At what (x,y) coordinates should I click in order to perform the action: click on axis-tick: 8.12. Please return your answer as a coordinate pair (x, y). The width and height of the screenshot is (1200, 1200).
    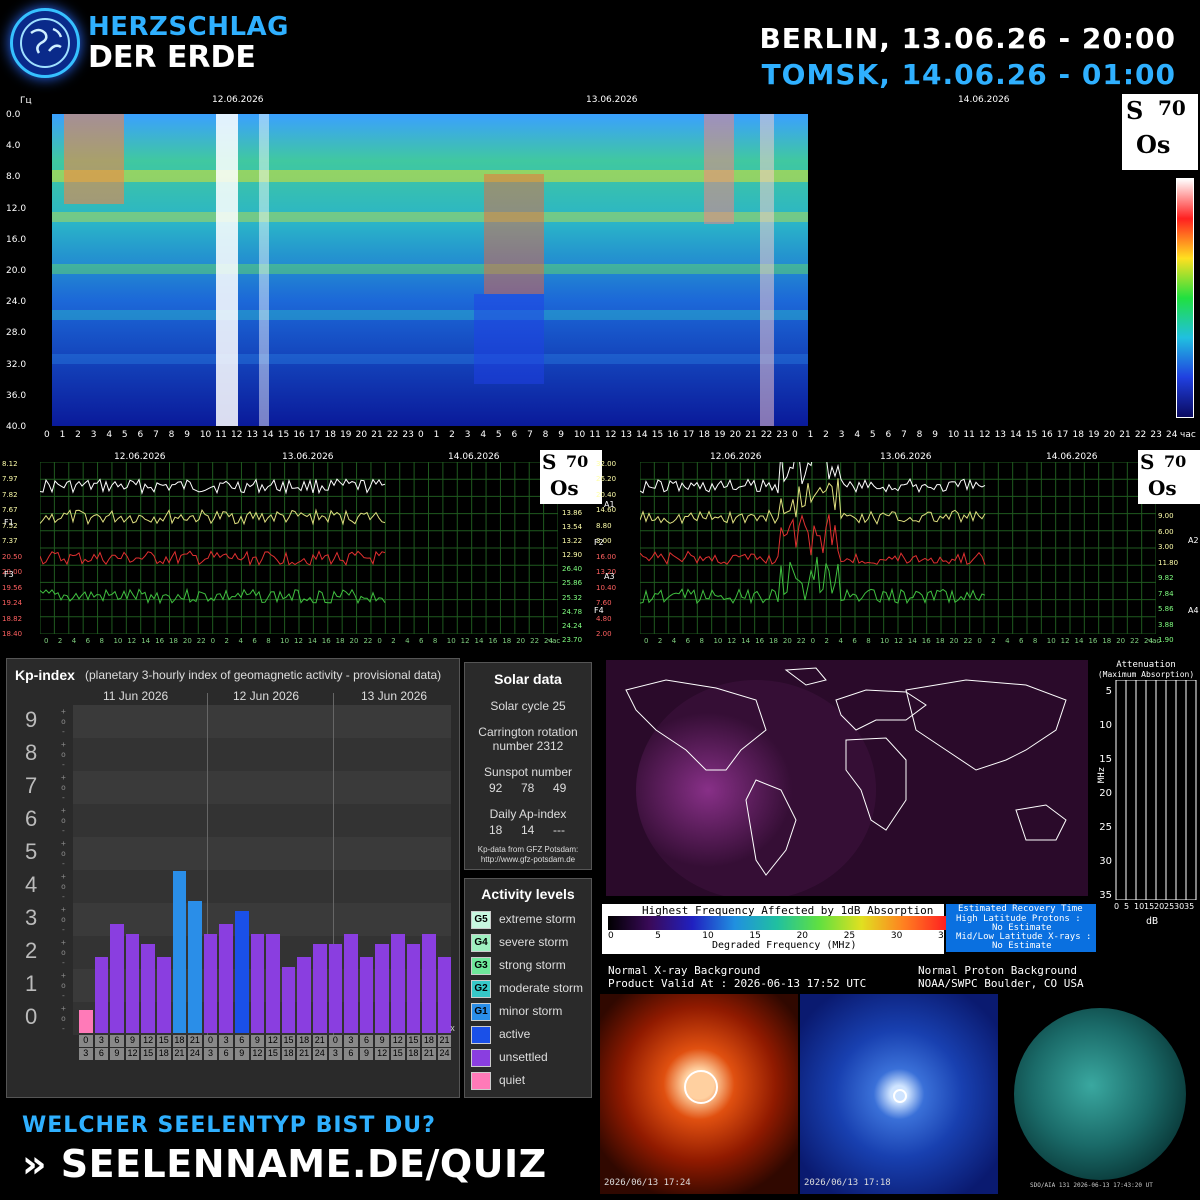
    Looking at the image, I should click on (10, 464).